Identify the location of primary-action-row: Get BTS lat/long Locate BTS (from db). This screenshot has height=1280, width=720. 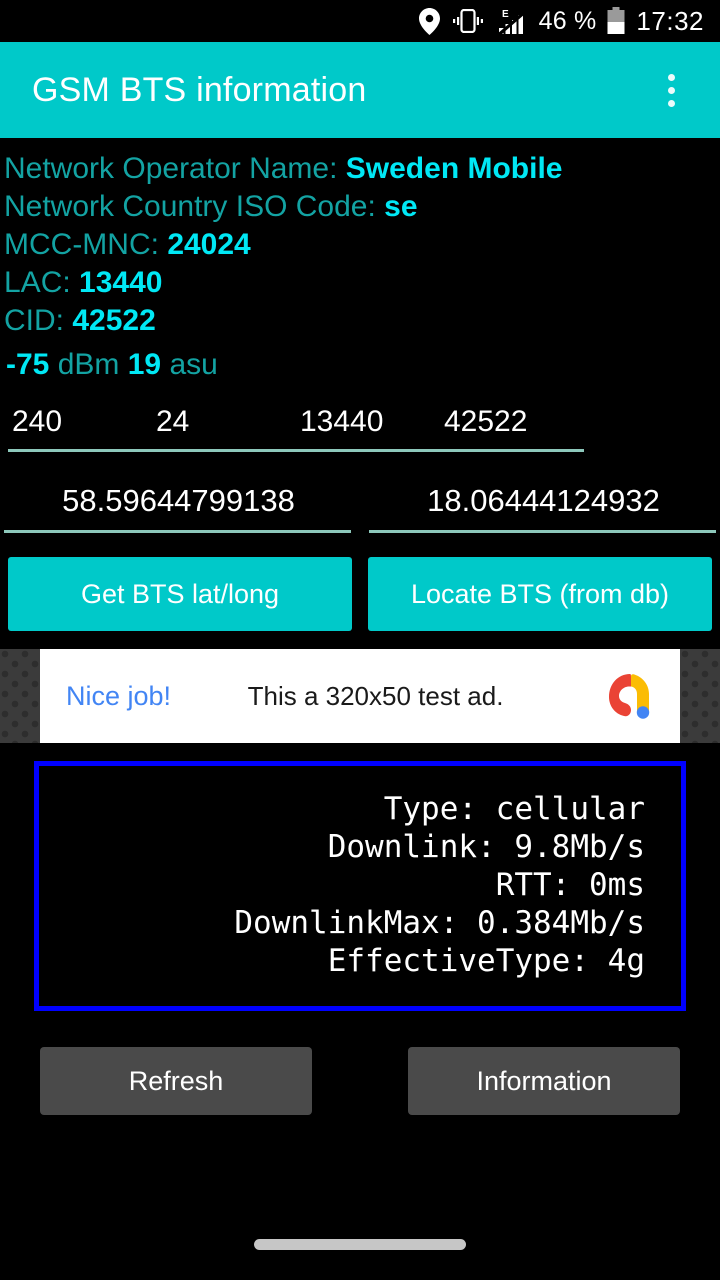
(360, 594).